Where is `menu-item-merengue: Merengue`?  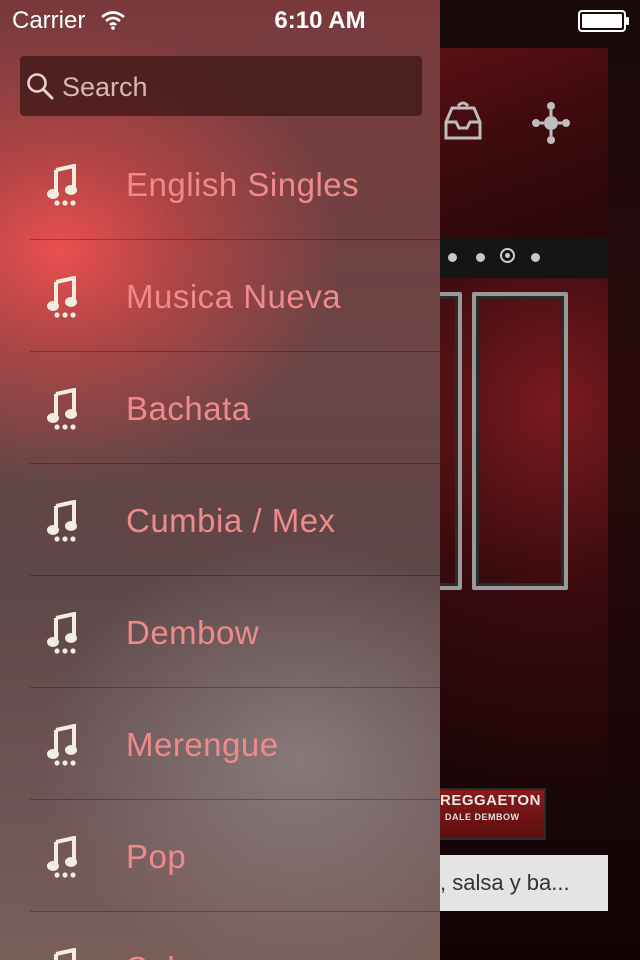
menu-item-merengue: Merengue is located at coordinates (220, 744).